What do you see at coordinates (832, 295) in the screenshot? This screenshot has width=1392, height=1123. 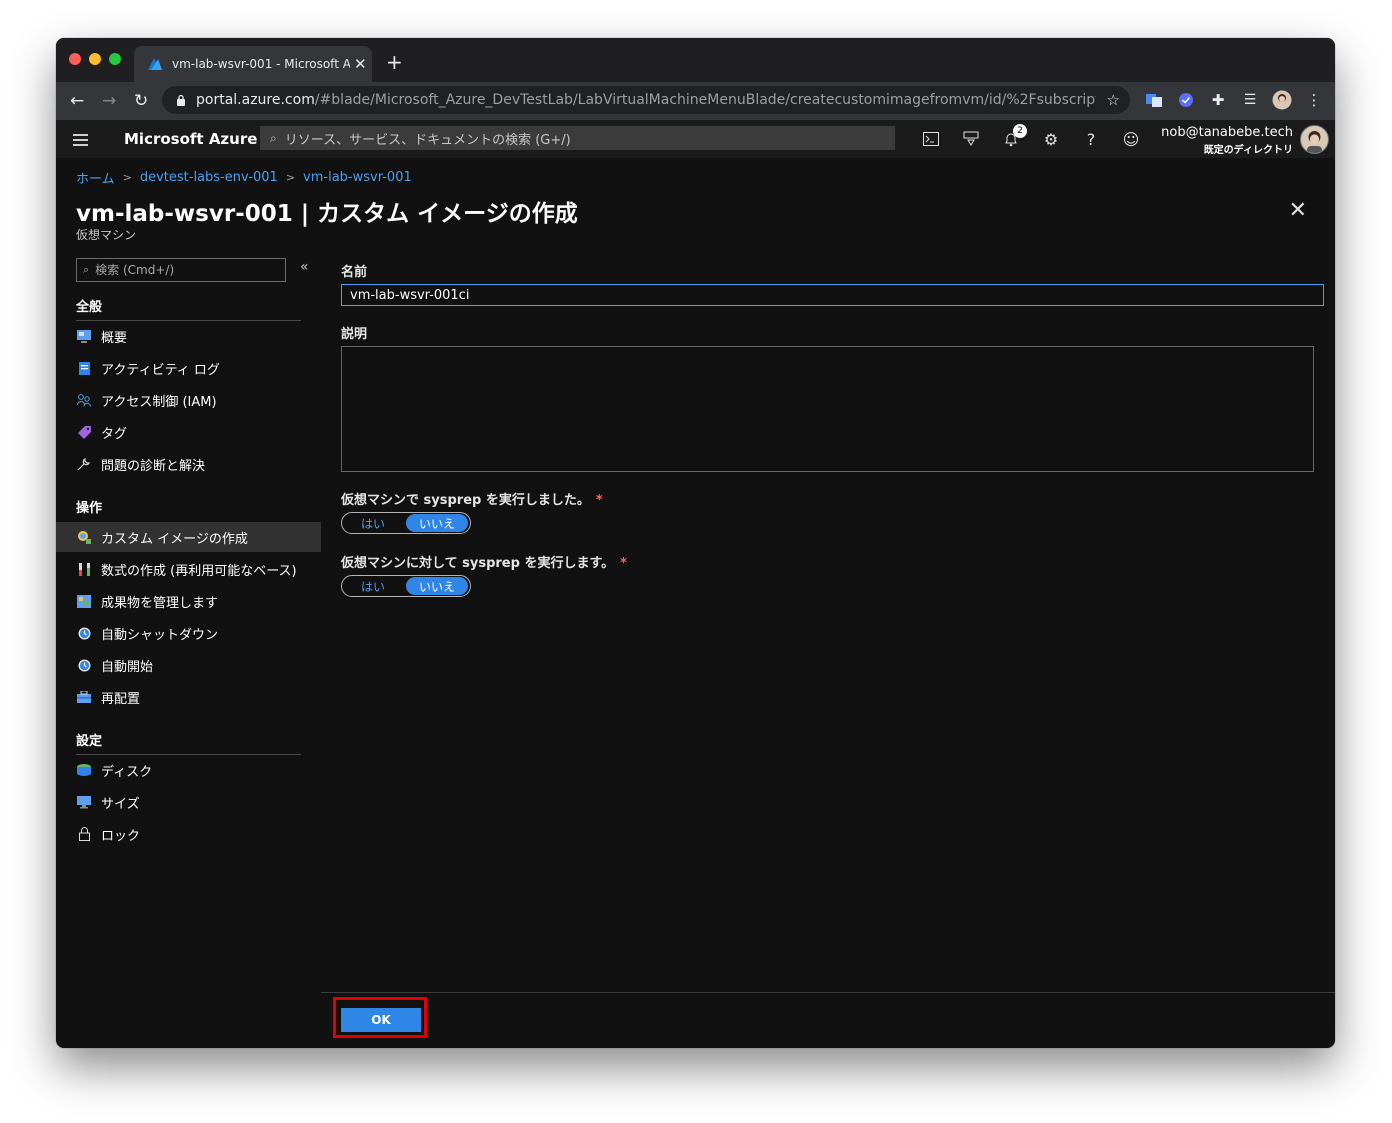 I see `name-input` at bounding box center [832, 295].